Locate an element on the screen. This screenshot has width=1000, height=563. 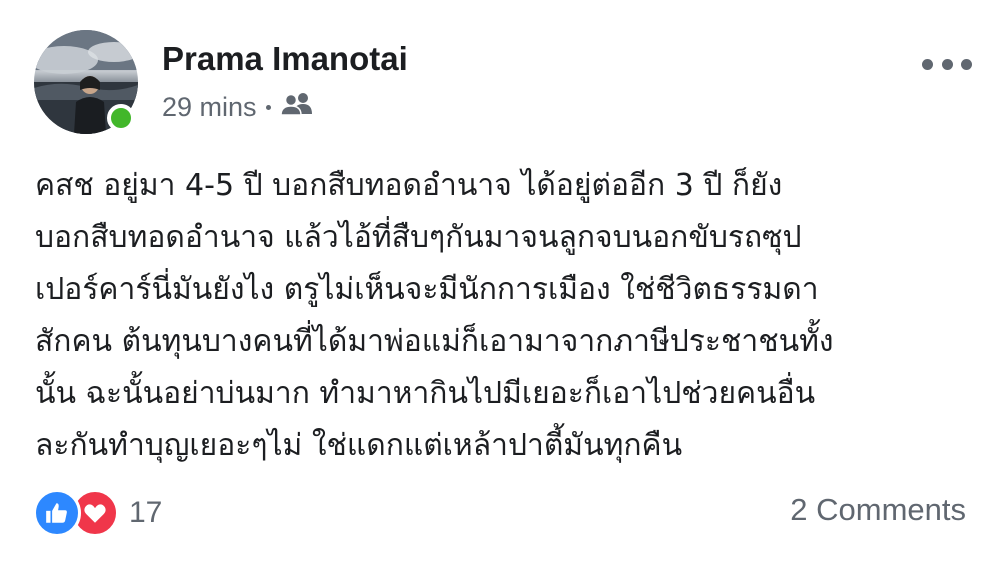
post-timestamp: 29 mins is located at coordinates (209, 107).